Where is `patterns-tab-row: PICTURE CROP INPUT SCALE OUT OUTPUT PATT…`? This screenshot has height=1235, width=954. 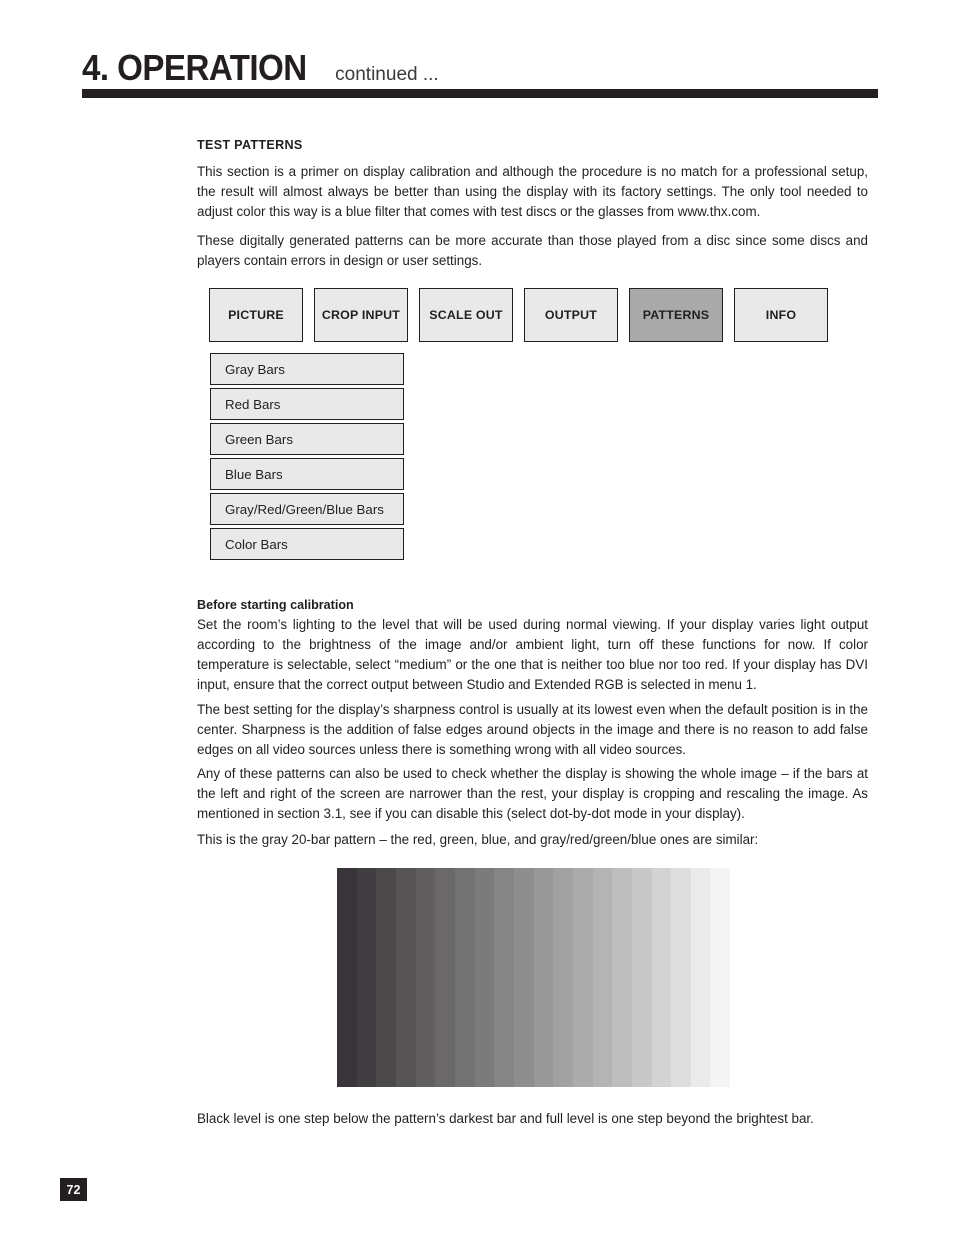
patterns-tab-row: PICTURE CROP INPUT SCALE OUT OUTPUT PATT… is located at coordinates (518, 315).